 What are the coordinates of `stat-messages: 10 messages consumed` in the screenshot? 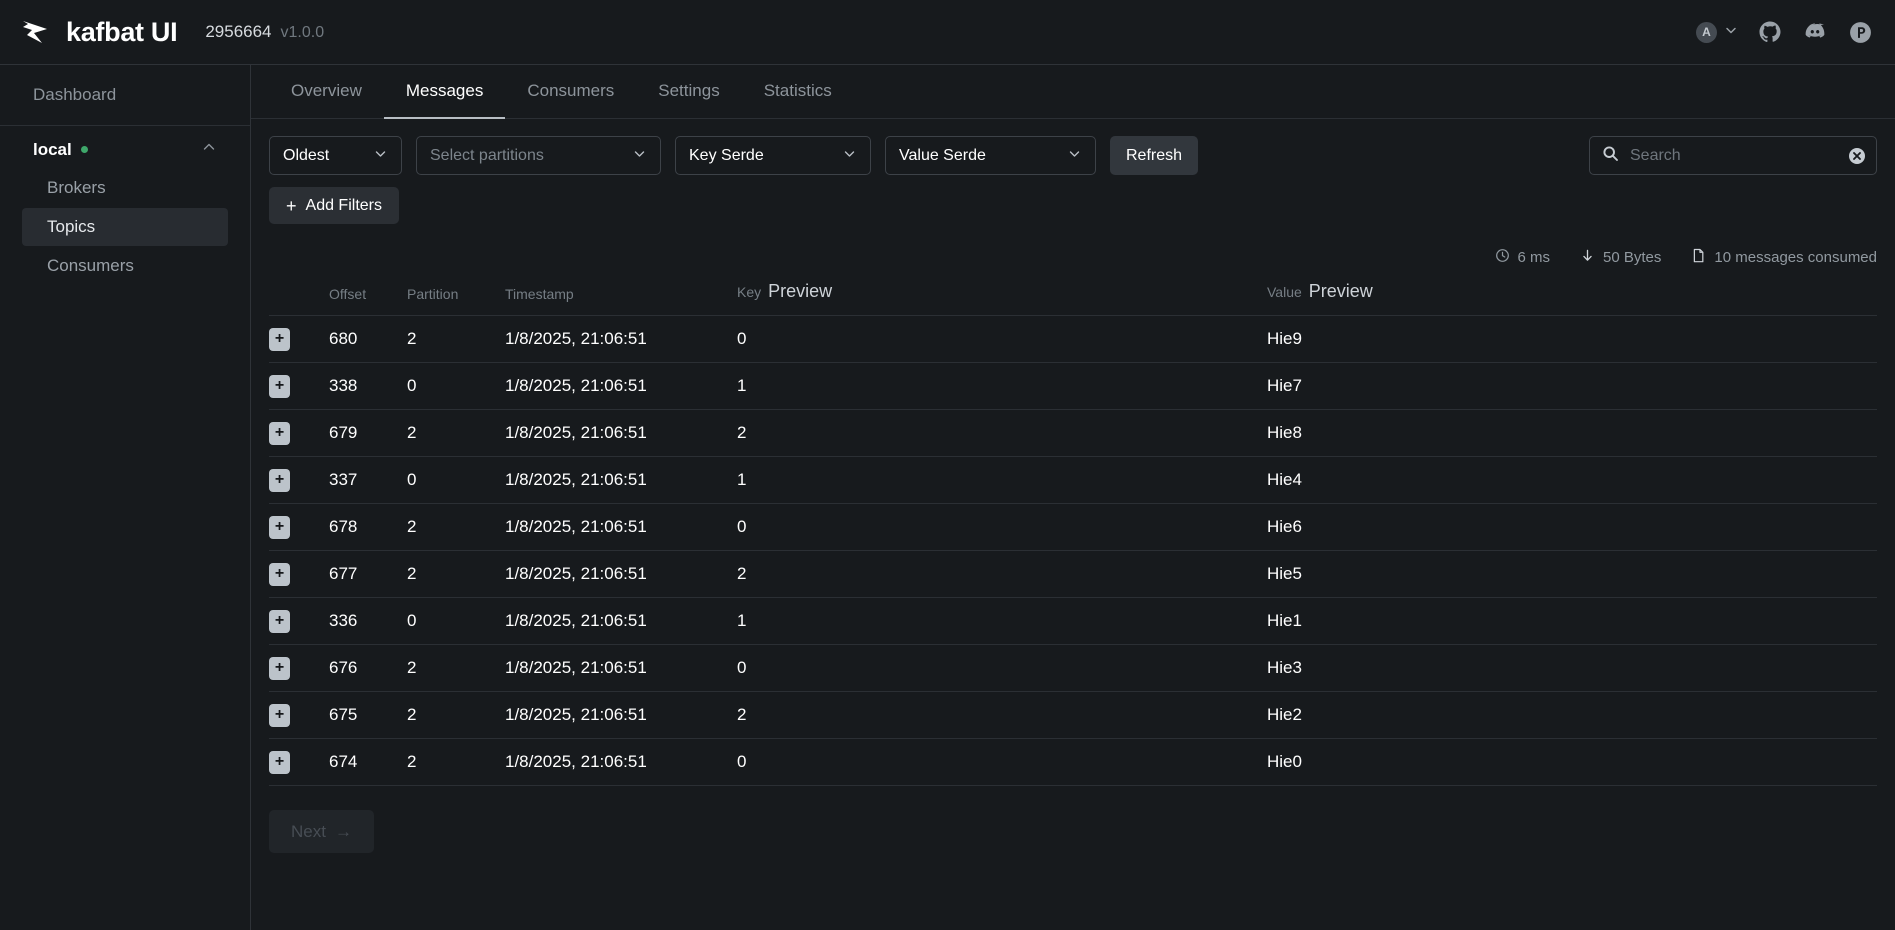 It's located at (1784, 257).